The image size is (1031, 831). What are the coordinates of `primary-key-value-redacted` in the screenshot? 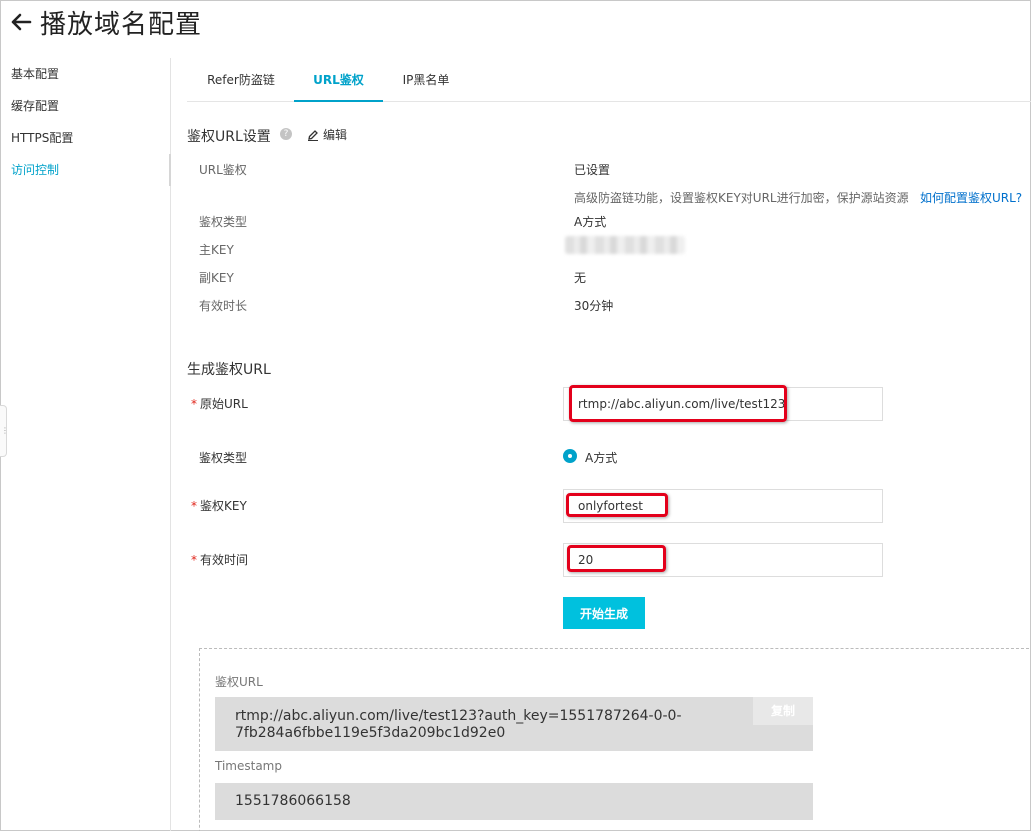 It's located at (625, 245).